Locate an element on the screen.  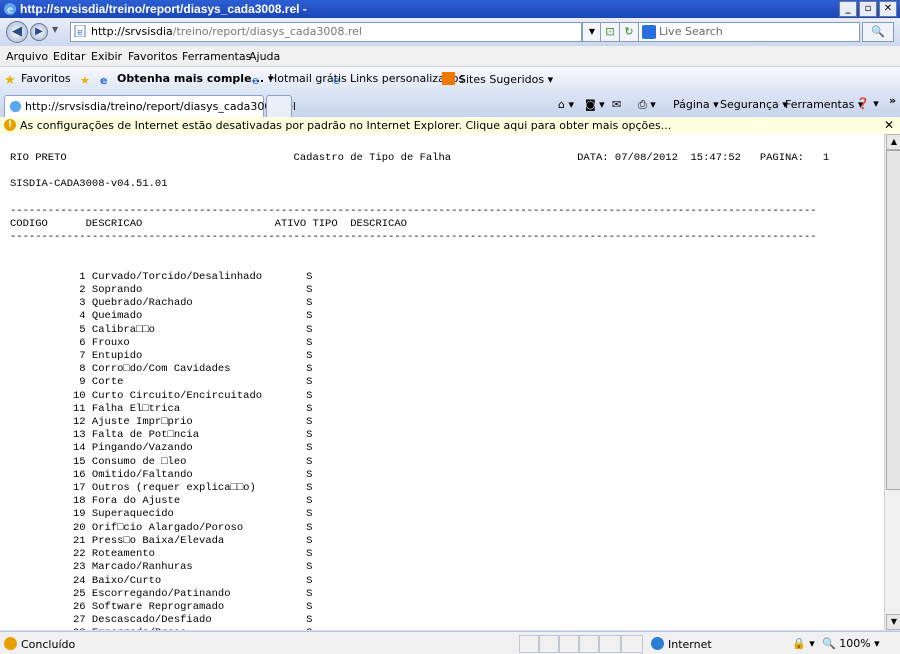
page-icon: e is located at coordinates (80, 31).